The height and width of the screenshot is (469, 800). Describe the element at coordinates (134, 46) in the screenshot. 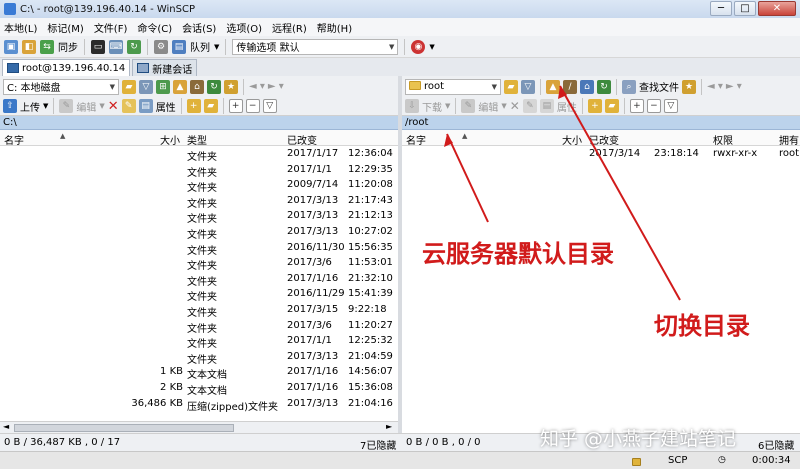

I see `refresh-session-icon: ↻` at that location.